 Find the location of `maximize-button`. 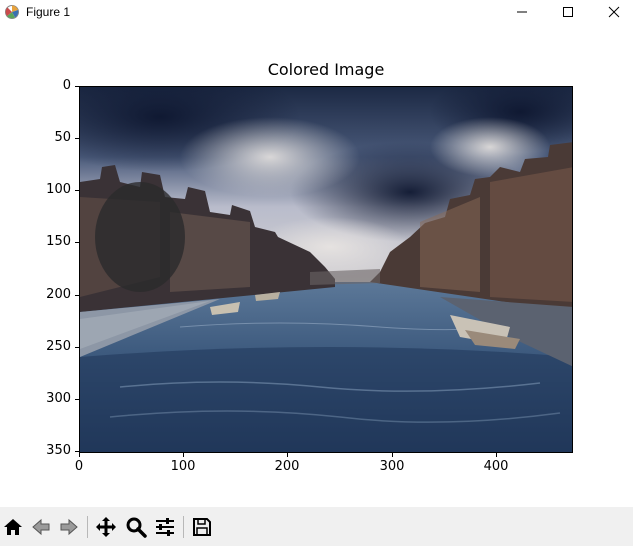

maximize-button is located at coordinates (568, 12).